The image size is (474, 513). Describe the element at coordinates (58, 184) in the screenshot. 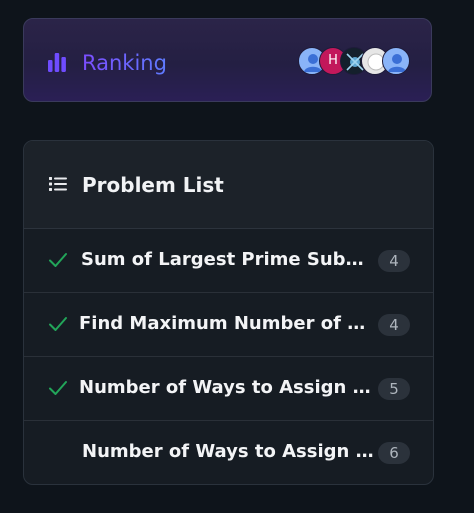

I see `list-icon` at that location.